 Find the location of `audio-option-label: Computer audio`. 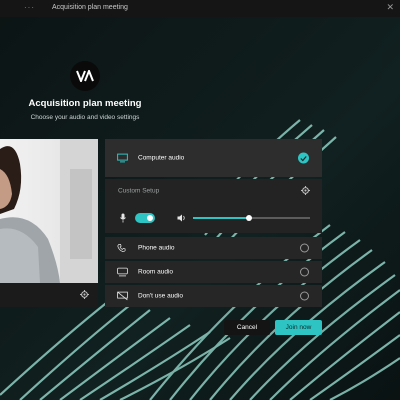

audio-option-label: Computer audio is located at coordinates (161, 158).